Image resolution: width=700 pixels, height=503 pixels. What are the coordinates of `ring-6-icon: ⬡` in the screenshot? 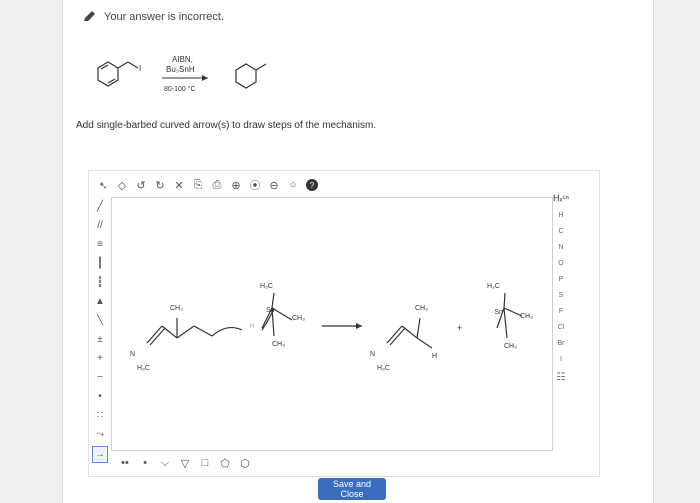 It's located at (245, 463).